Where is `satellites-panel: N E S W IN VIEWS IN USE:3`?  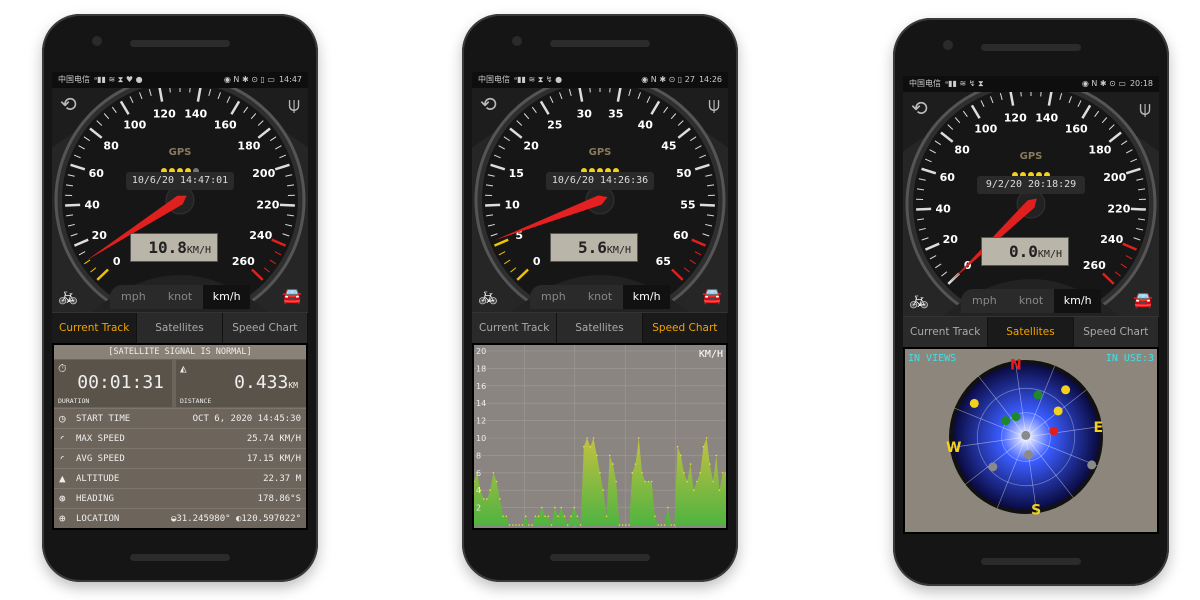 satellites-panel: N E S W IN VIEWS IN USE:3 is located at coordinates (1031, 440).